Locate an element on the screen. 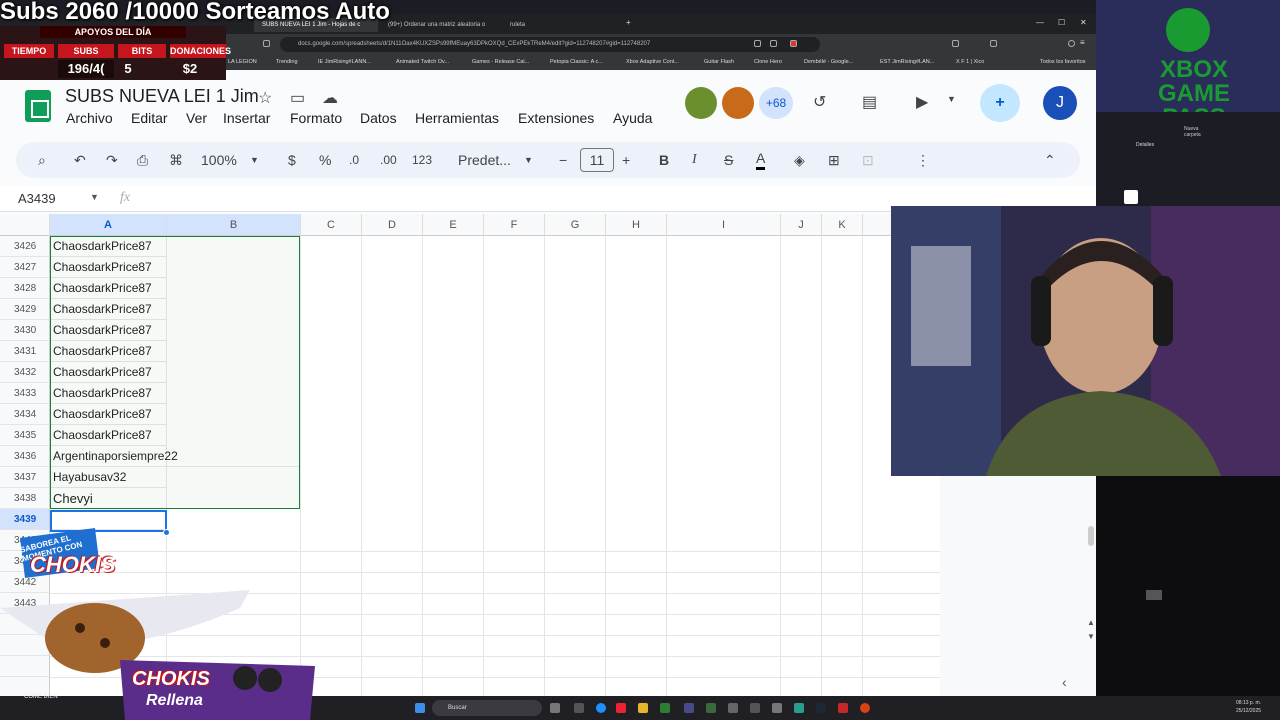 The height and width of the screenshot is (720, 1280). move-folder-icon: ▭ is located at coordinates (297, 98).